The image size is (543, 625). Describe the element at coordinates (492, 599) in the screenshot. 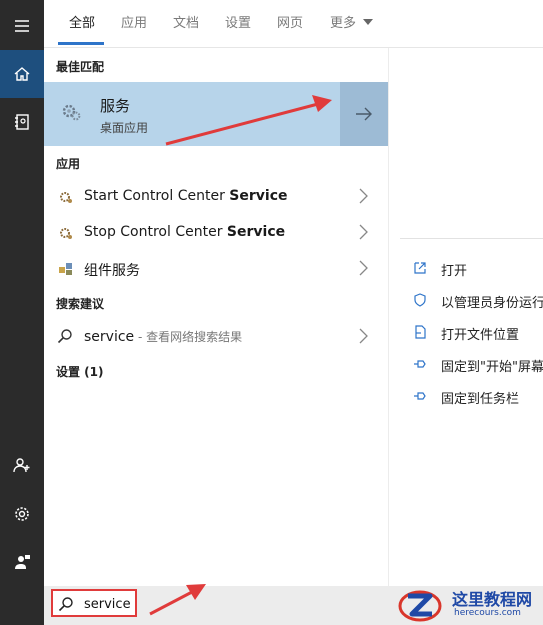

I see `watermark-title: 这里教程网` at that location.